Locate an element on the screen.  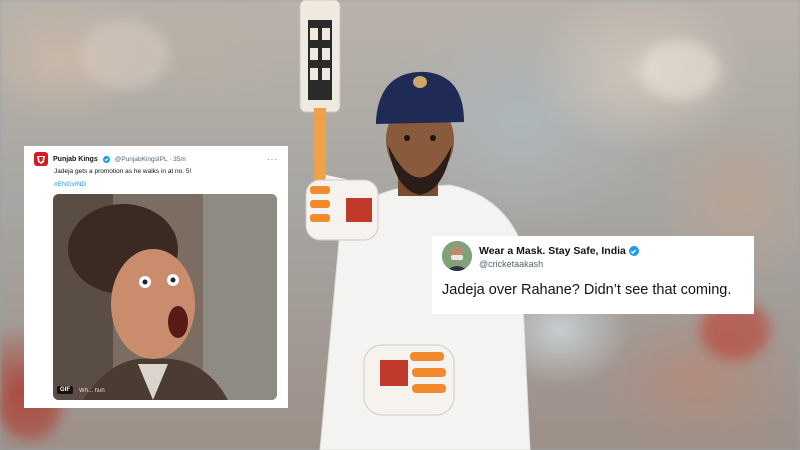
tweet-gif-media: GIF Wh... huh is located at coordinates (165, 297).